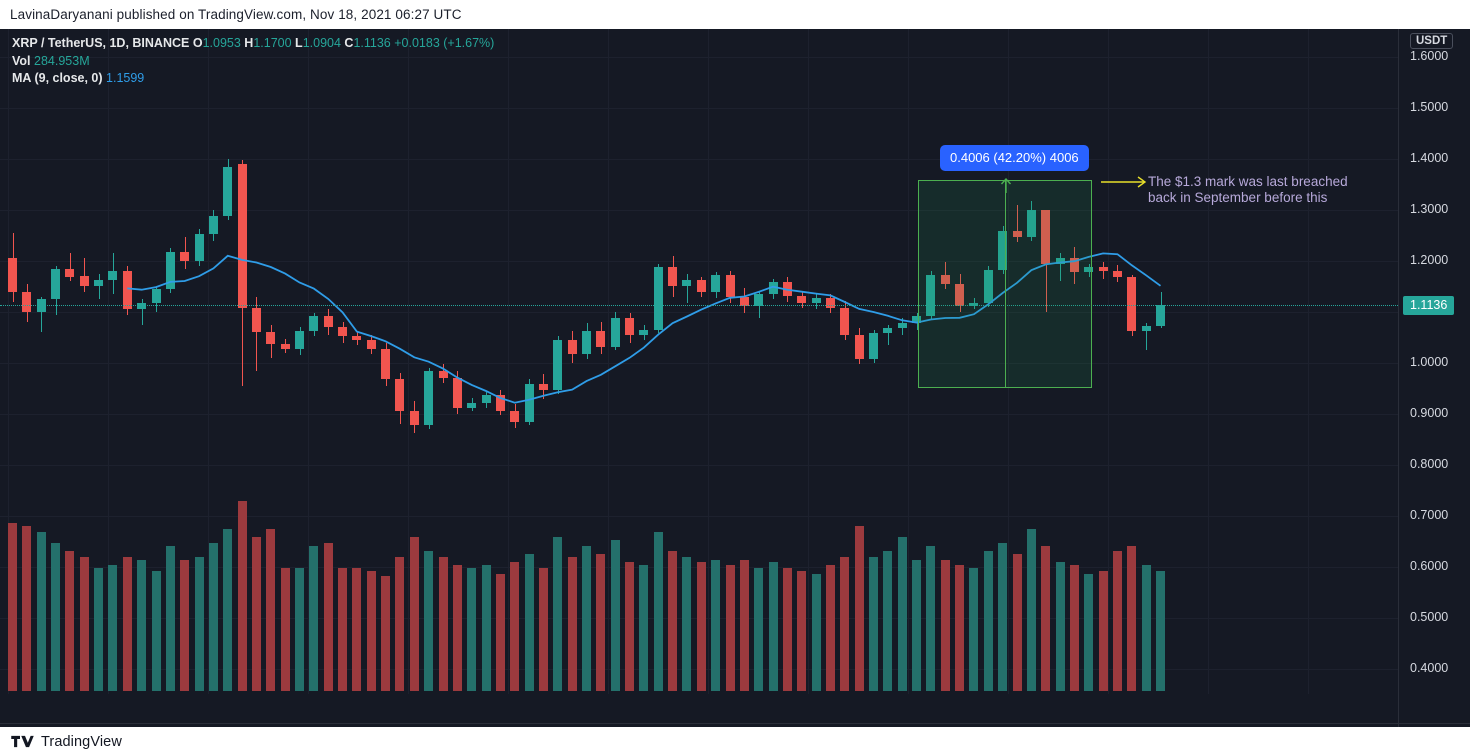 Image resolution: width=1470 pixels, height=756 pixels. Describe the element at coordinates (299, 43) in the screenshot. I see `legend-low-label: L` at that location.